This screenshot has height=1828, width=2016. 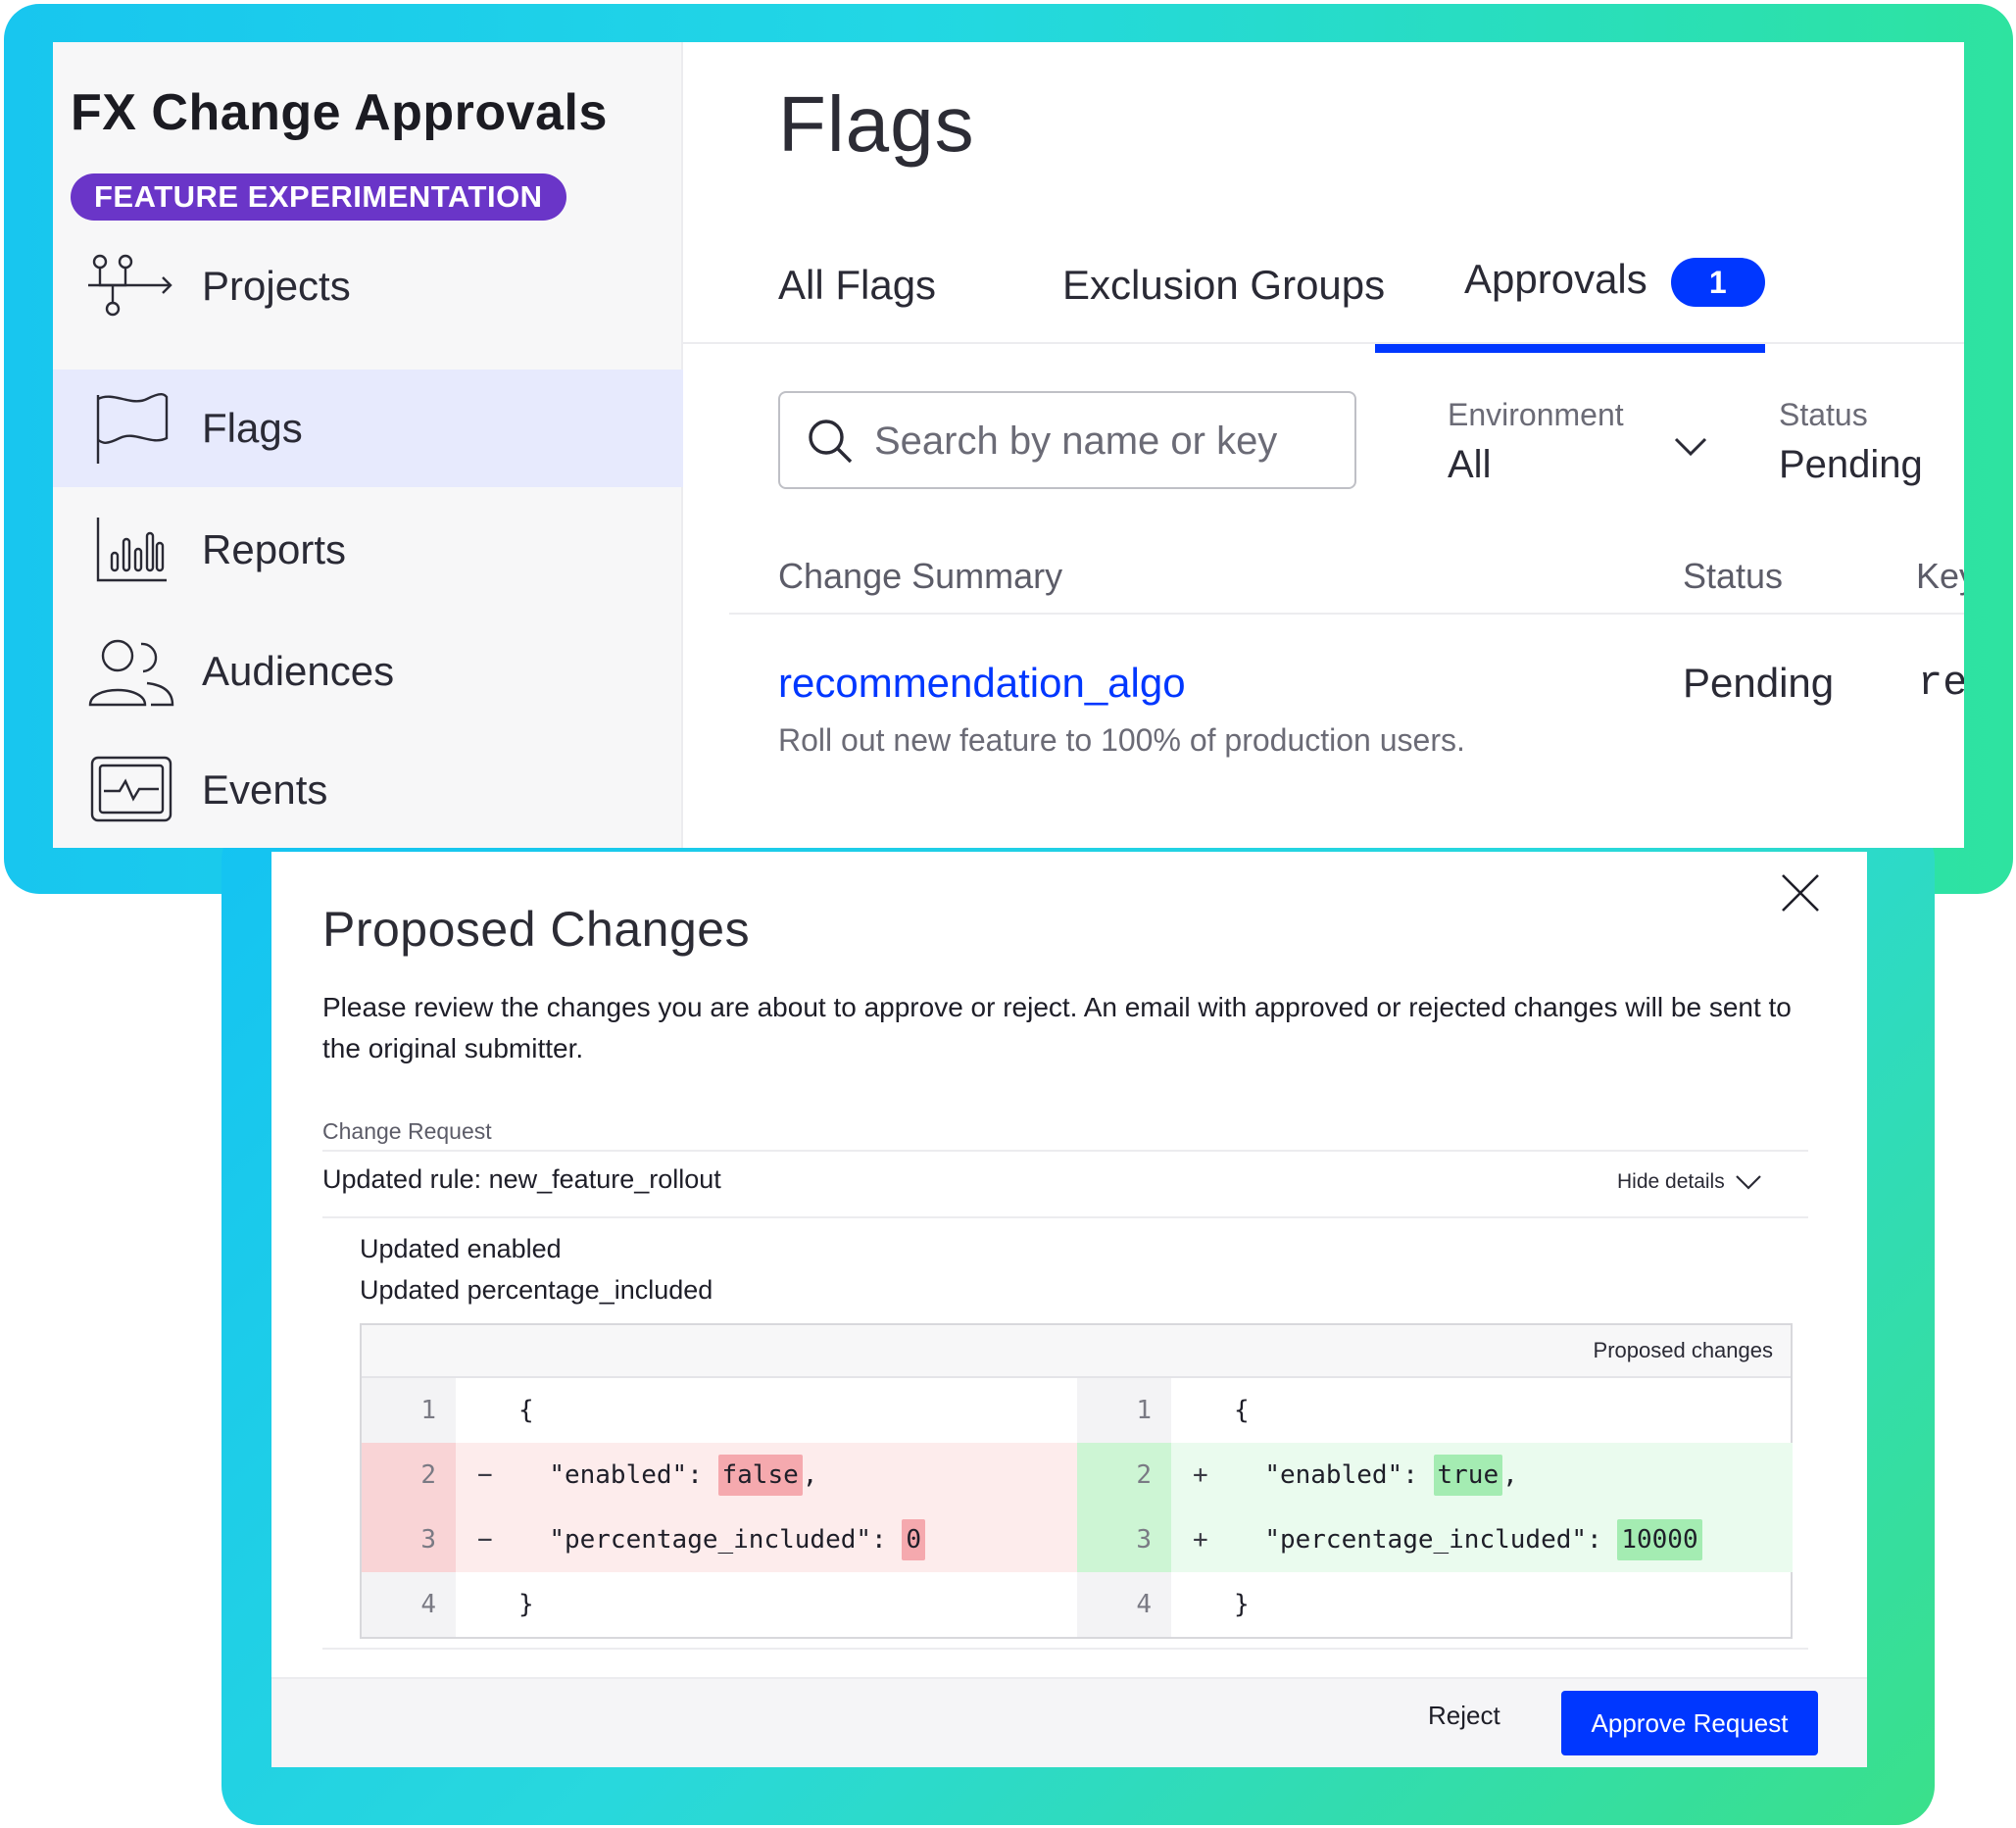 What do you see at coordinates (368, 789) in the screenshot?
I see `sidebar-item-events: Events` at bounding box center [368, 789].